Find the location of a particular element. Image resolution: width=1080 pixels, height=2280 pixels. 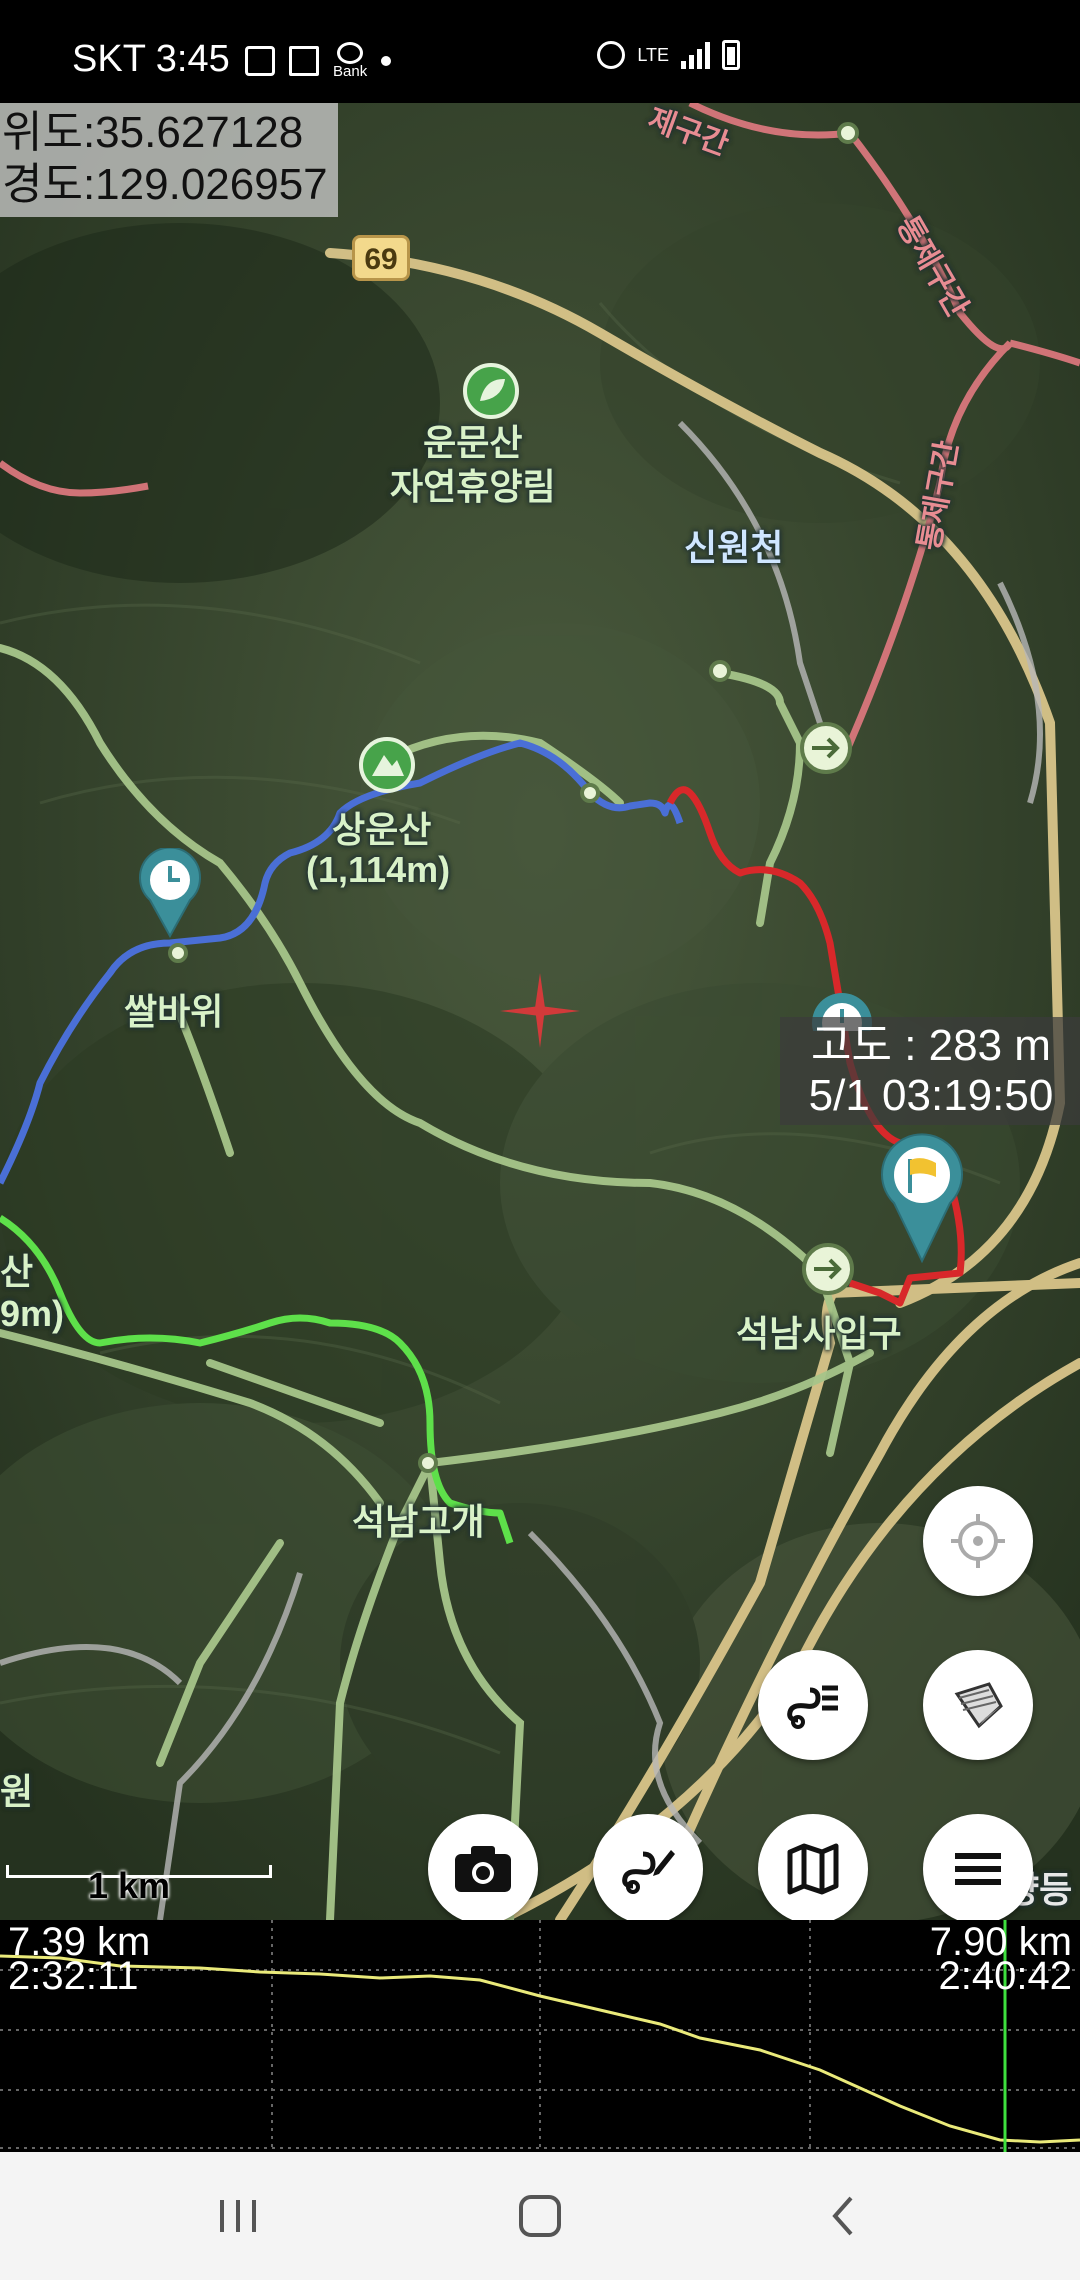

home-button is located at coordinates (540, 2216).